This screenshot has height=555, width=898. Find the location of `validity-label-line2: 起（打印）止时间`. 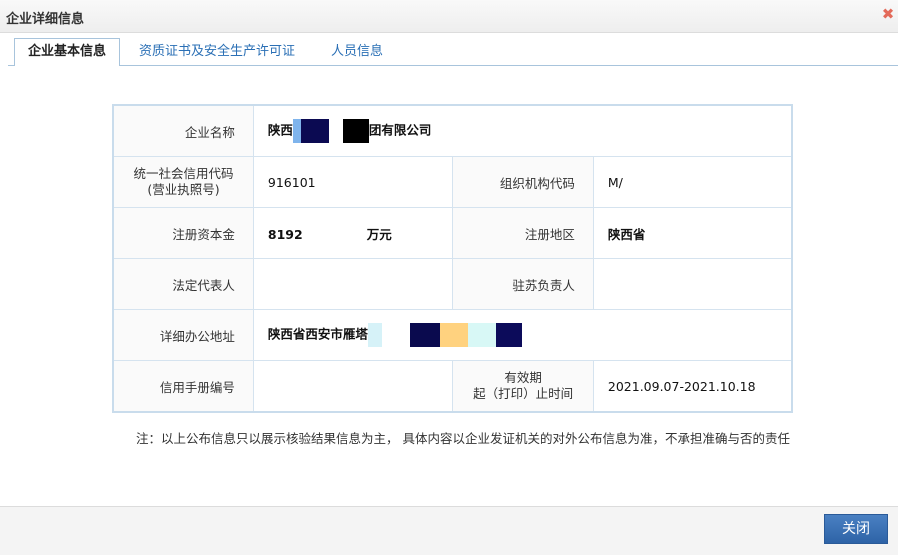

validity-label-line2: 起（打印）止时间 is located at coordinates (523, 393).